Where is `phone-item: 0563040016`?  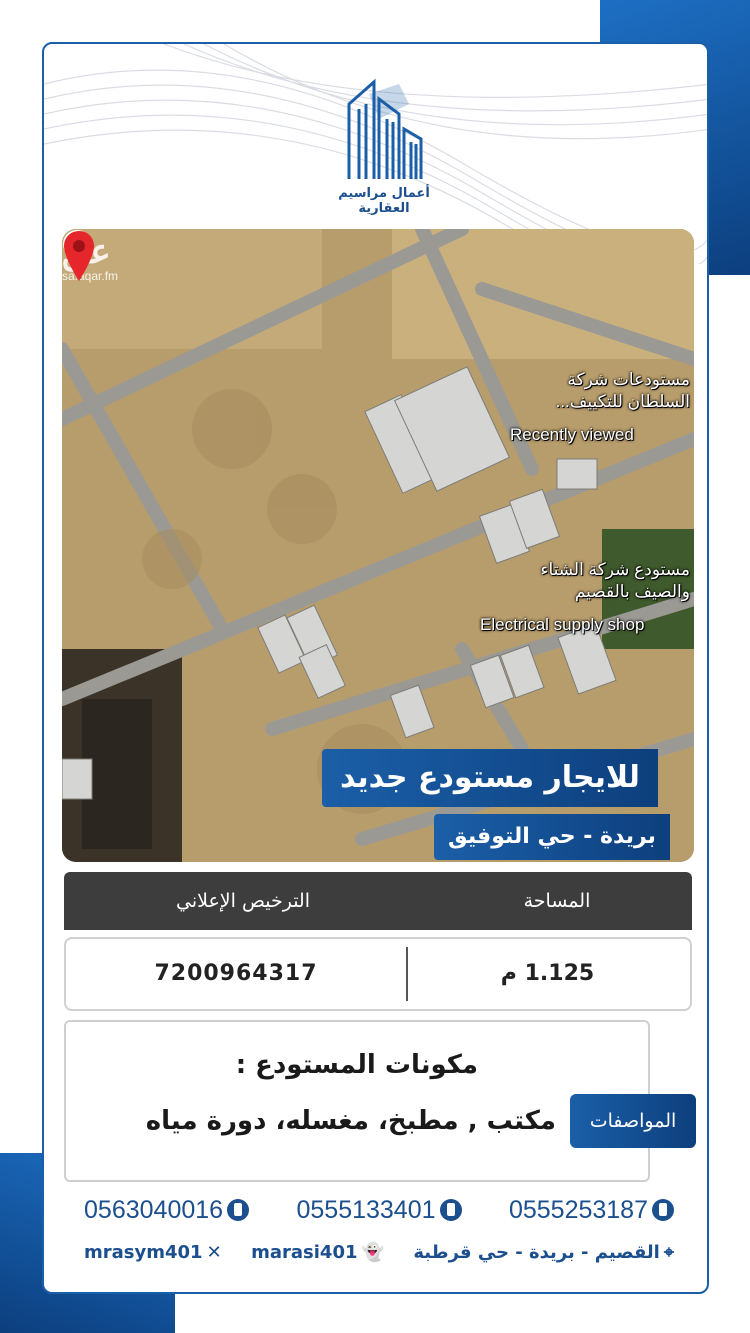
phone-item: 0563040016 is located at coordinates (167, 1210).